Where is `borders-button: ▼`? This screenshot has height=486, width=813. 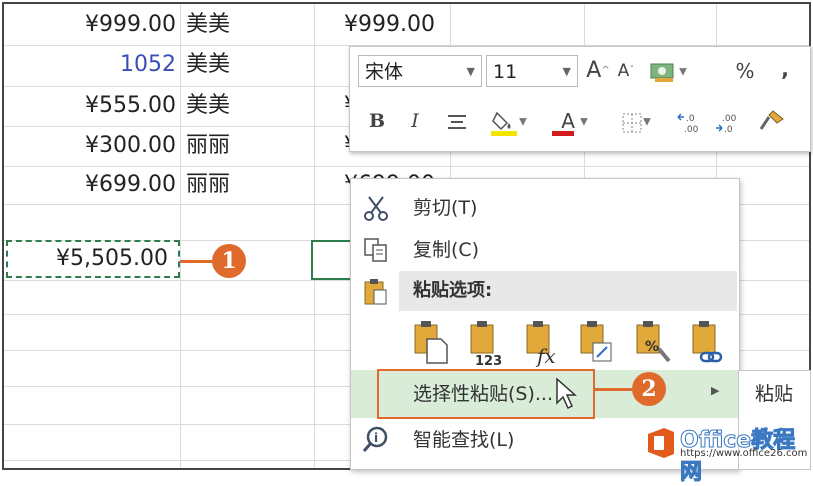
borders-button: ▼ is located at coordinates (636, 121).